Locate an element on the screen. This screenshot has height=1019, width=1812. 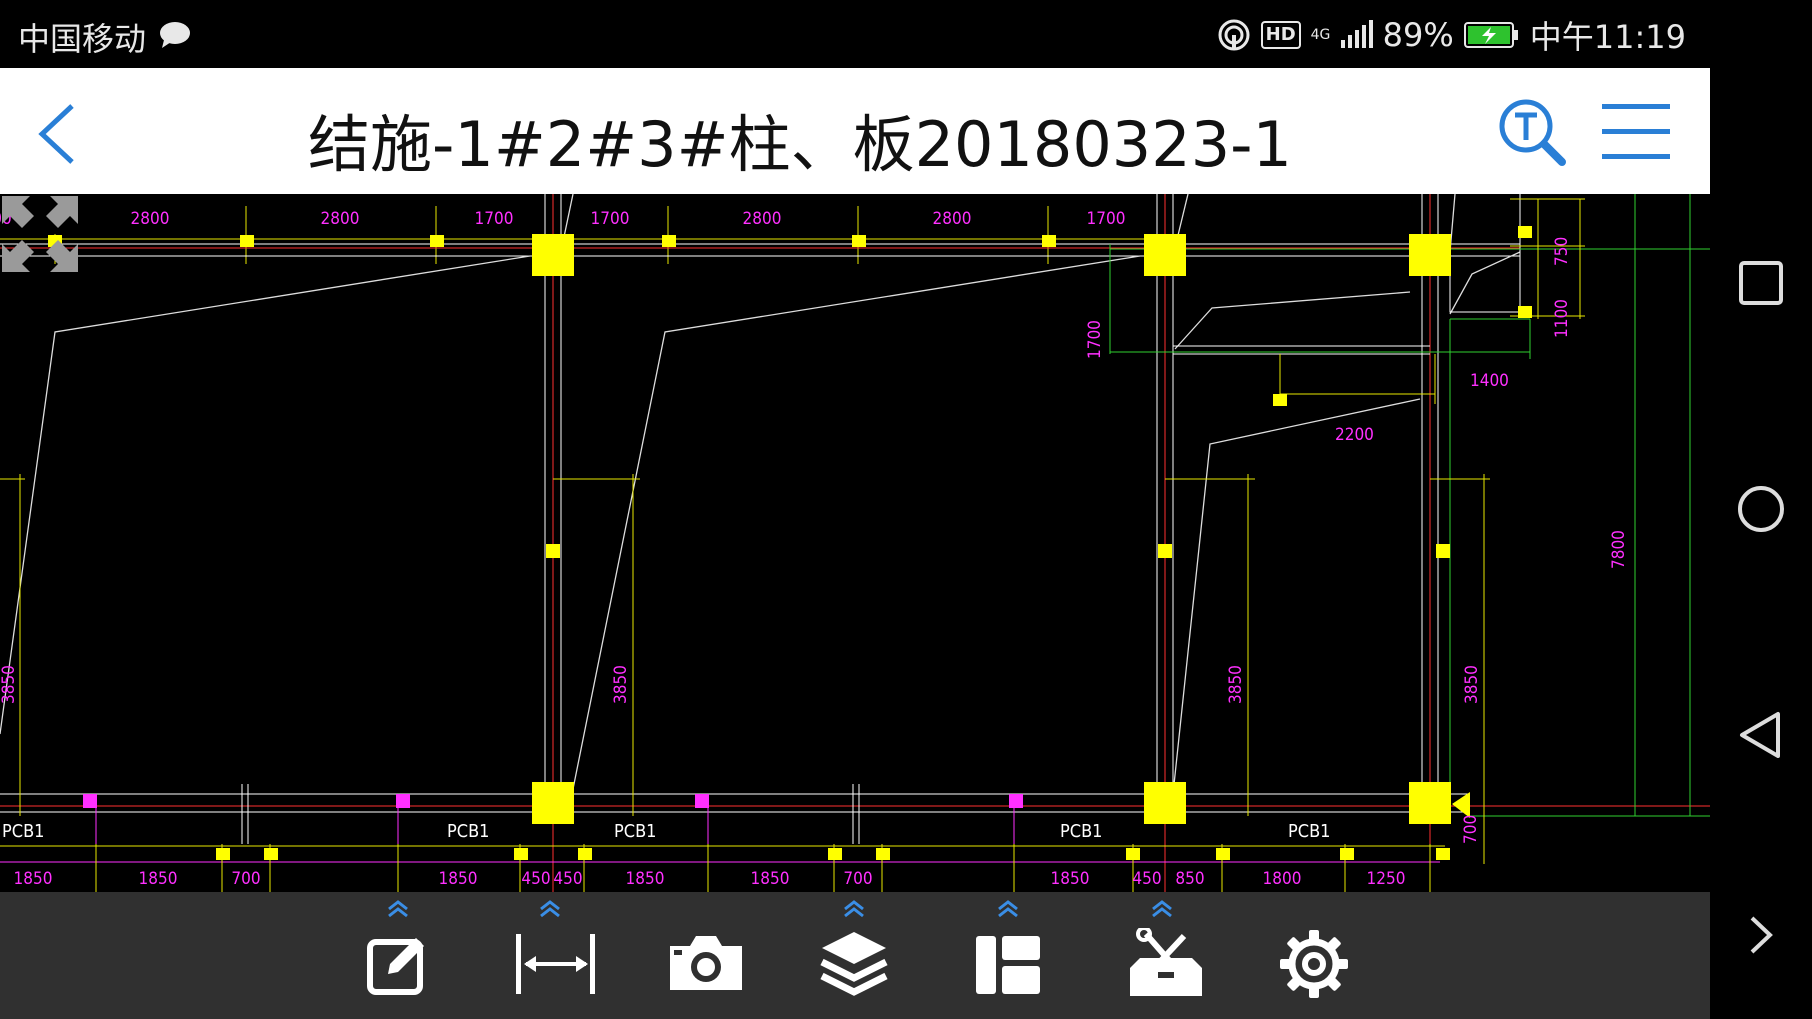
dim-text: 2200 is located at coordinates (1354, 435).